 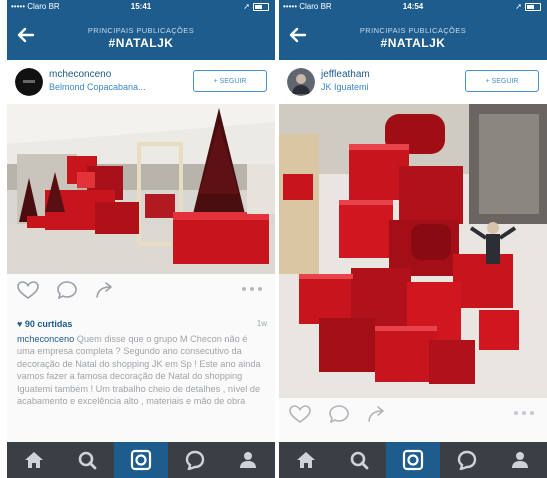 What do you see at coordinates (44, 324) in the screenshot?
I see `likes-count: ♥ 90 curtidas` at bounding box center [44, 324].